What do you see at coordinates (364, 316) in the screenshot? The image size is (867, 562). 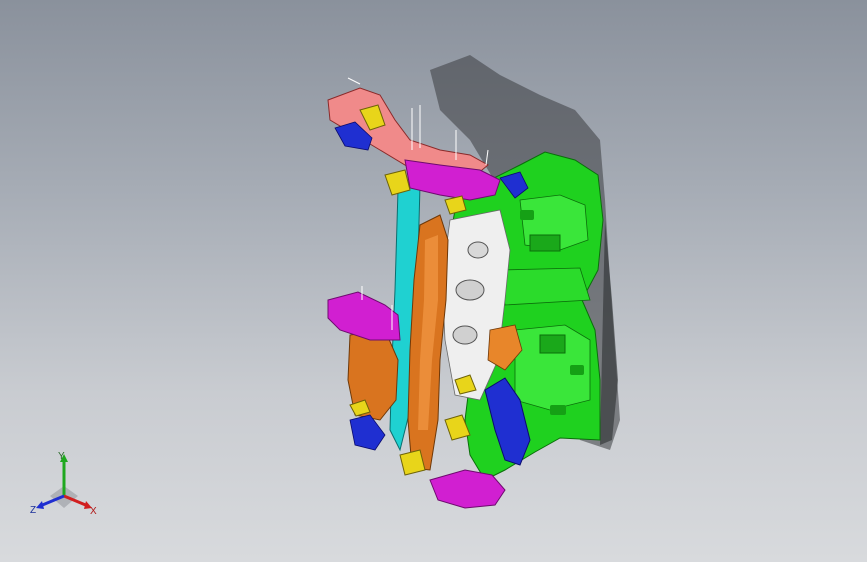 I see `magenta-mid-bracket-part` at bounding box center [364, 316].